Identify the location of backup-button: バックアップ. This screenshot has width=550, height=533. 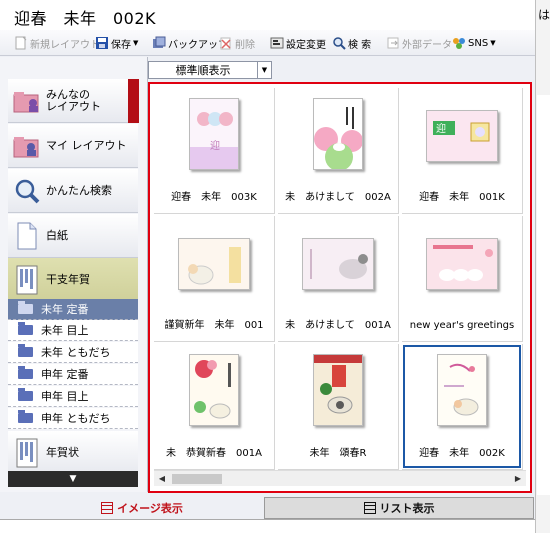
(190, 43).